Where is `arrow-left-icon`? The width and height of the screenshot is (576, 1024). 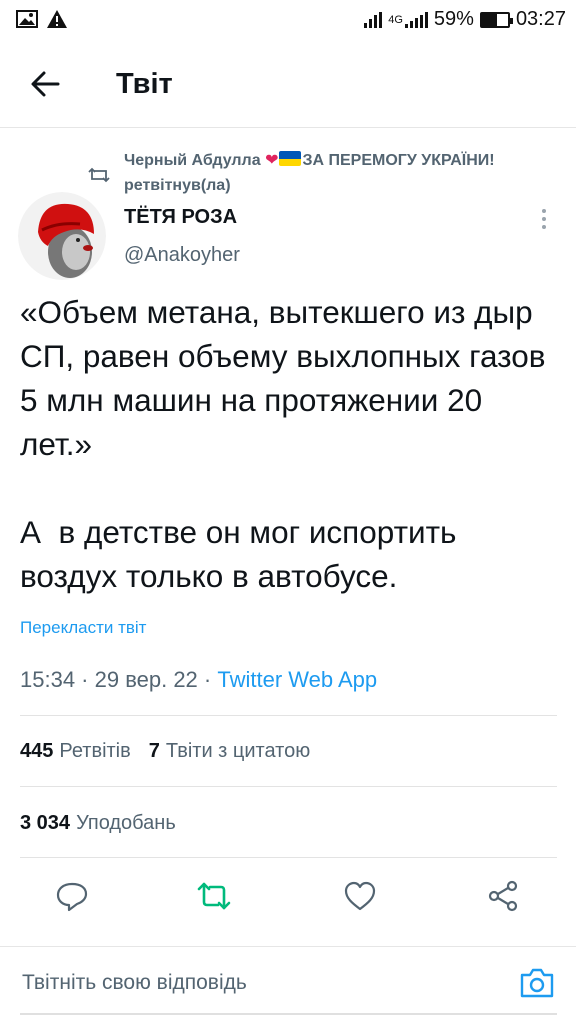
arrow-left-icon is located at coordinates (45, 84).